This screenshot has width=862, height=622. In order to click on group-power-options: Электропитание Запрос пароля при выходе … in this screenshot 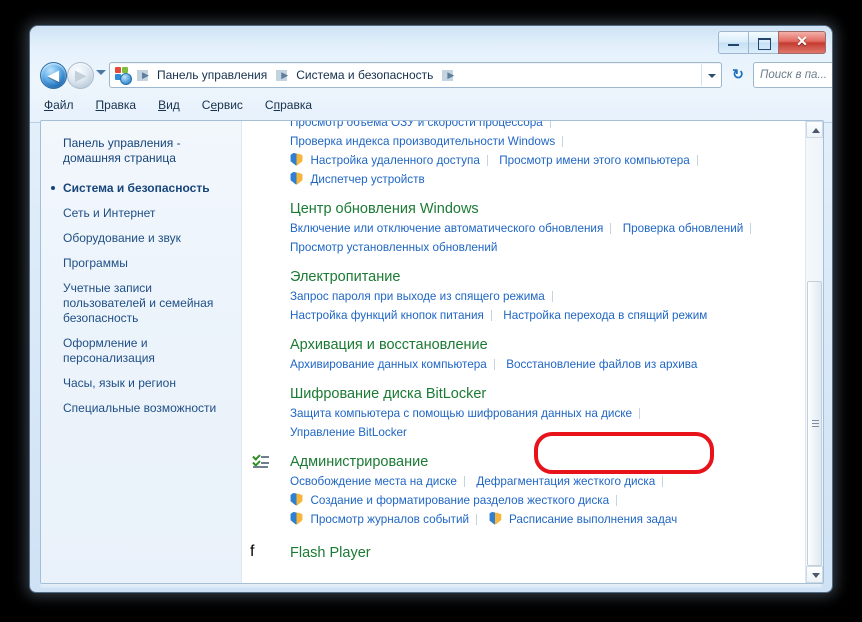, I will do `click(532, 295)`.